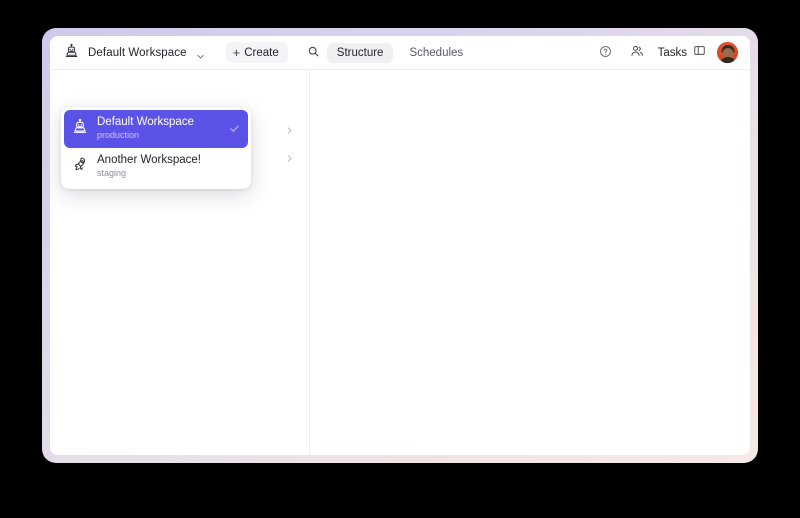 The height and width of the screenshot is (518, 800). I want to click on question-circle-icon, so click(605, 53).